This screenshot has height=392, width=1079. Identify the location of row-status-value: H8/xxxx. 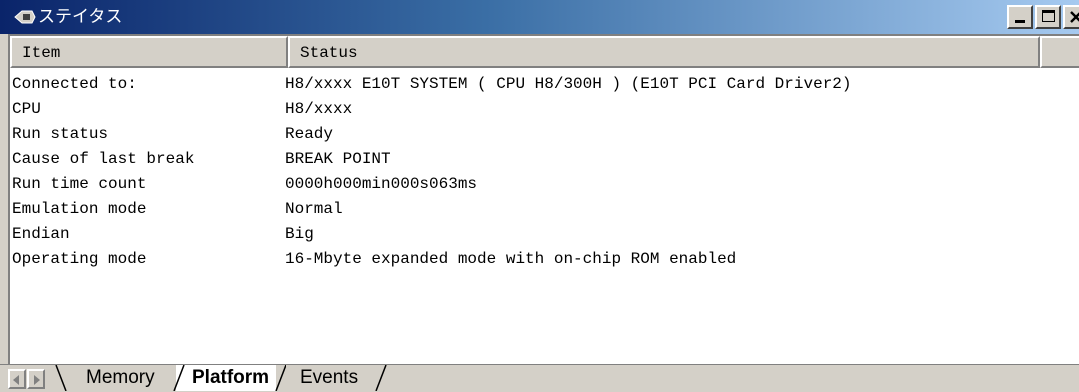
(319, 109).